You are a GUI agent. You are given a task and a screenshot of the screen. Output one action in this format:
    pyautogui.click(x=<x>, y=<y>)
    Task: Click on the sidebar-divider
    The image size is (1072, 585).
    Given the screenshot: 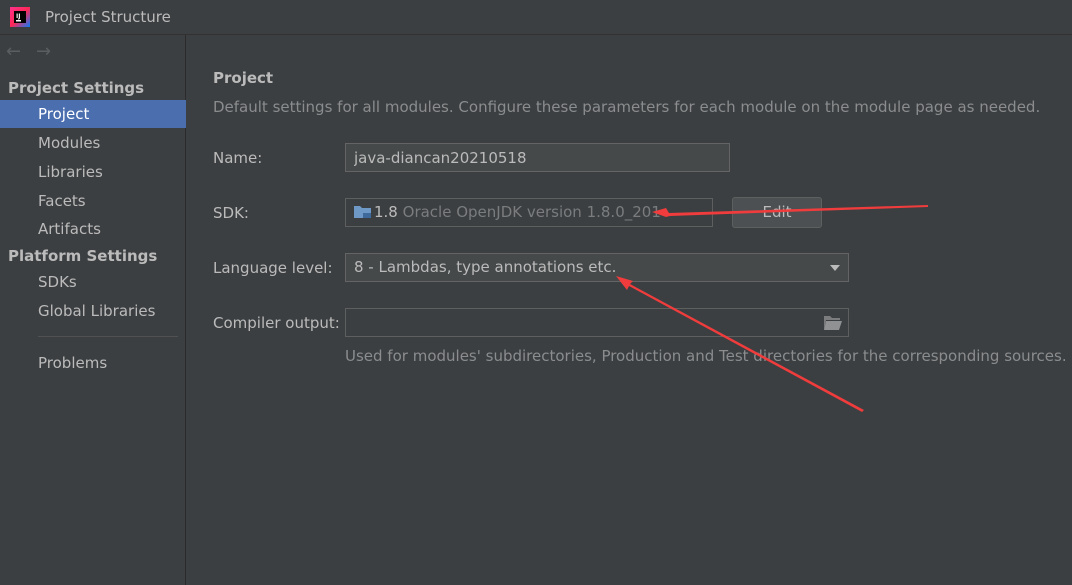 What is the action you would take?
    pyautogui.click(x=108, y=336)
    